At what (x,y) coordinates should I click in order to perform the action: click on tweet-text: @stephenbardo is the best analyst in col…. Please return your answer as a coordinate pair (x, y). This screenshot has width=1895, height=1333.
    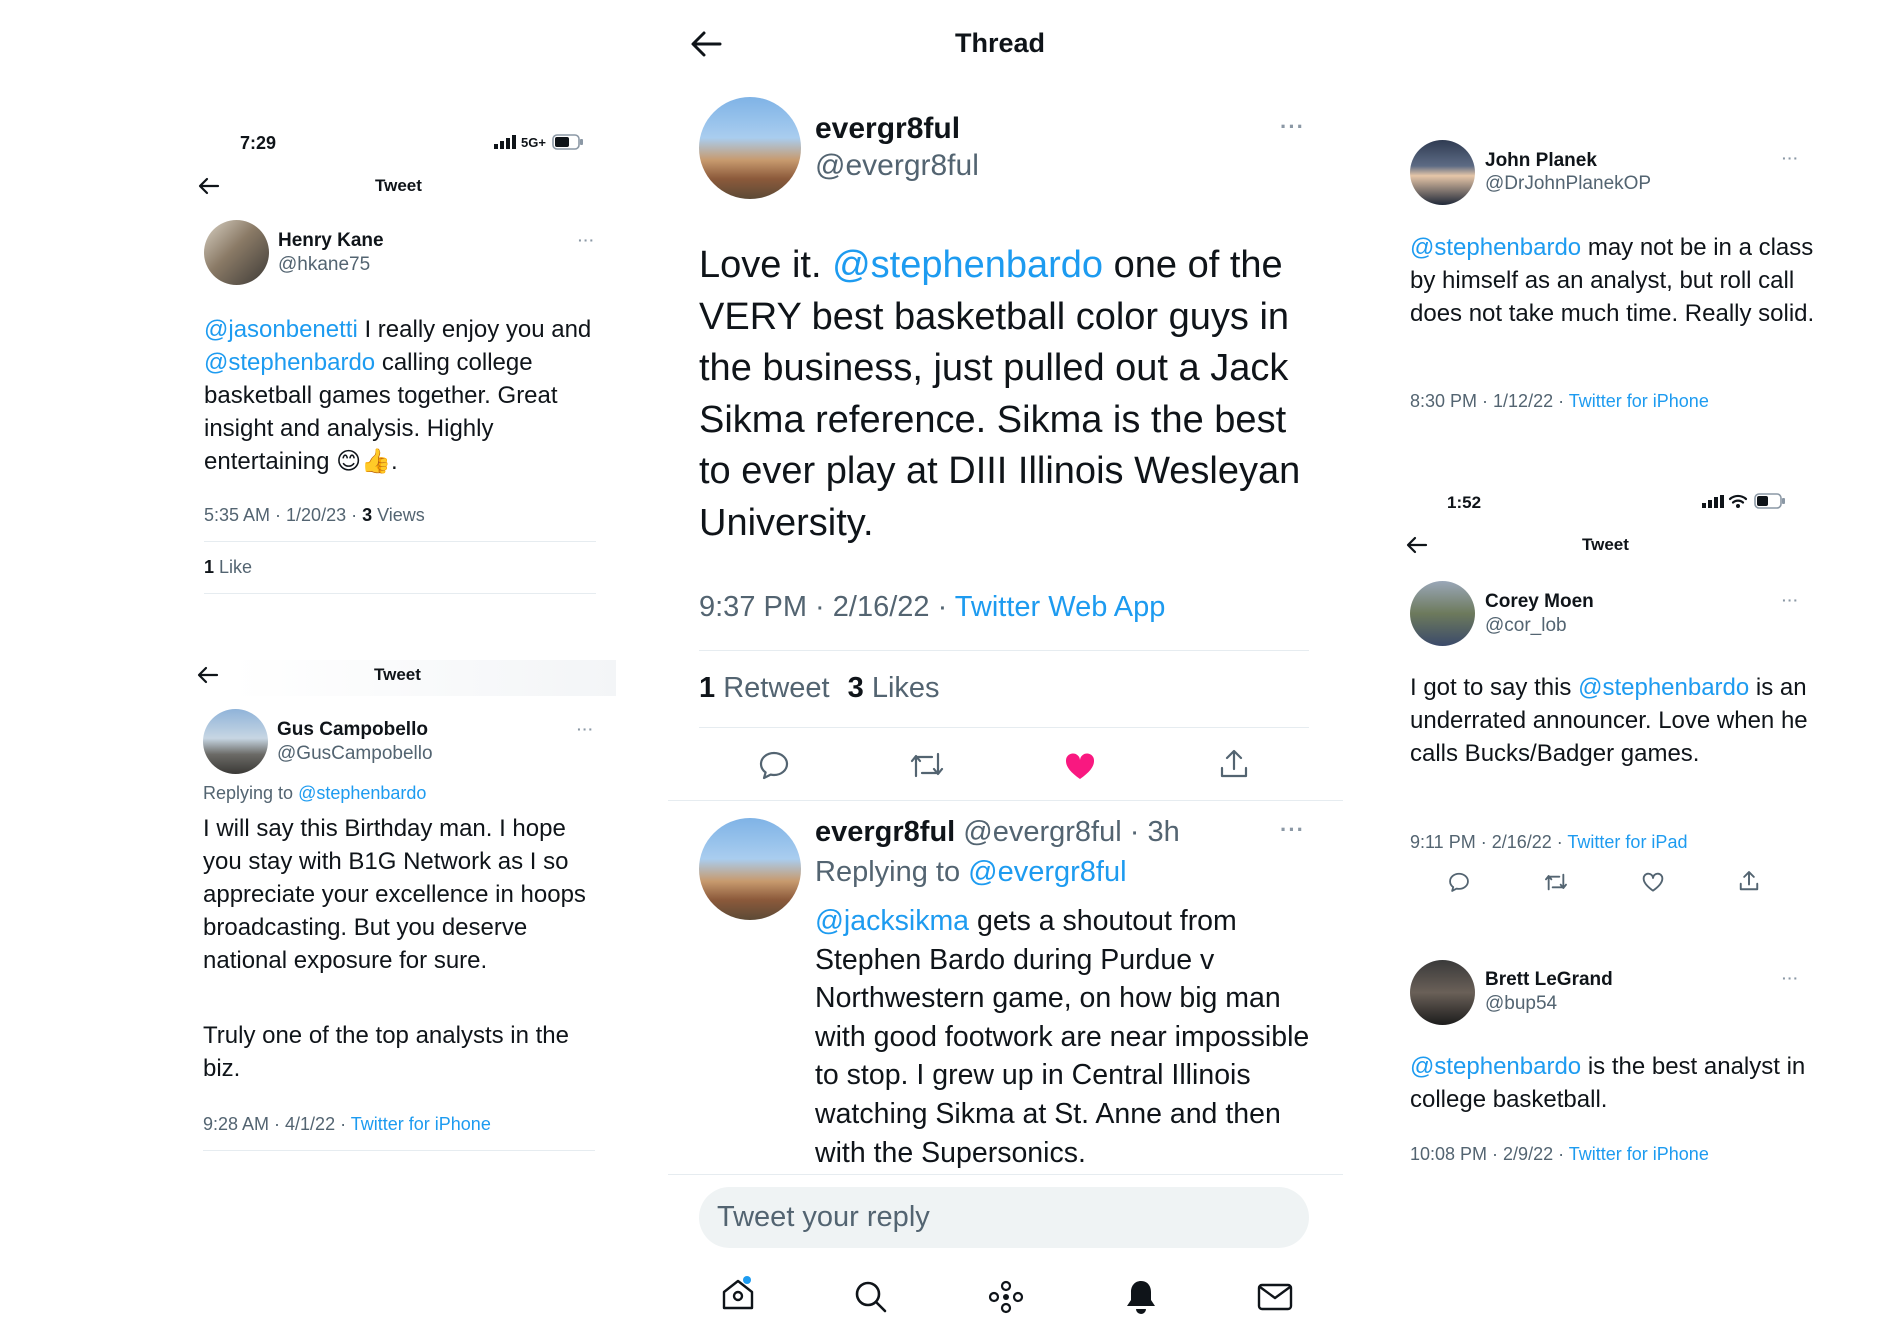
    Looking at the image, I should click on (1612, 1083).